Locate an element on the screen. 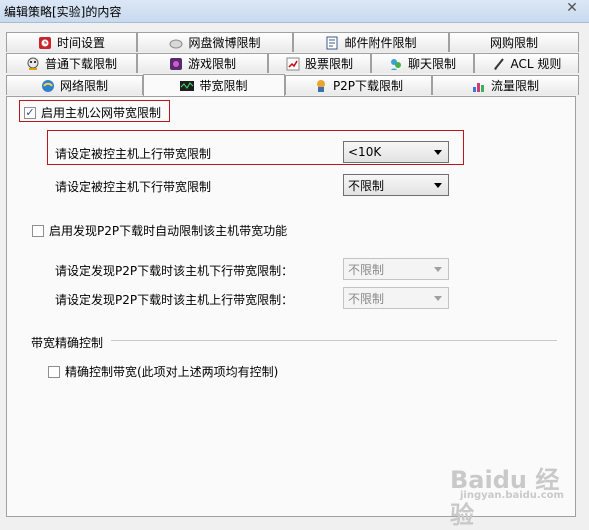 Image resolution: width=589 pixels, height=530 pixels. acl-icon is located at coordinates (499, 64).